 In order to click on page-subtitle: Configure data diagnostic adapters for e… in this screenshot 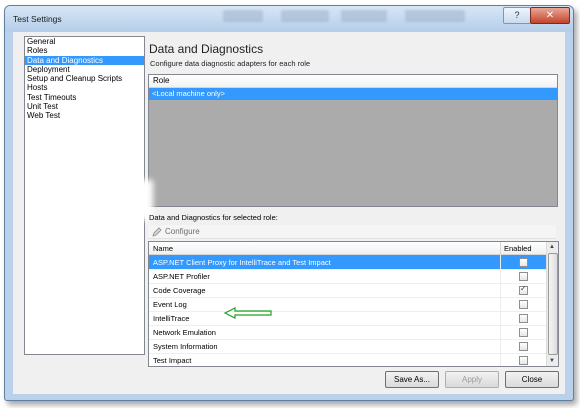, I will do `click(230, 63)`.